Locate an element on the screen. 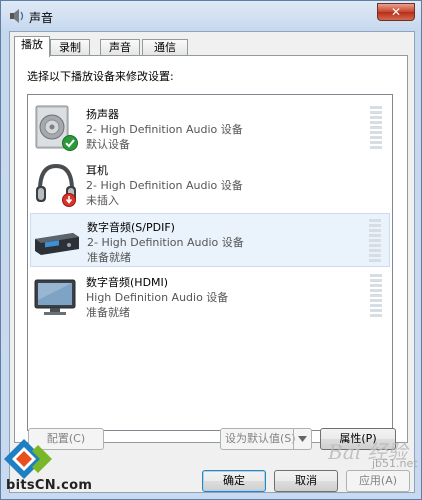 The width and height of the screenshot is (422, 500). device-name: 扬声器 is located at coordinates (102, 114).